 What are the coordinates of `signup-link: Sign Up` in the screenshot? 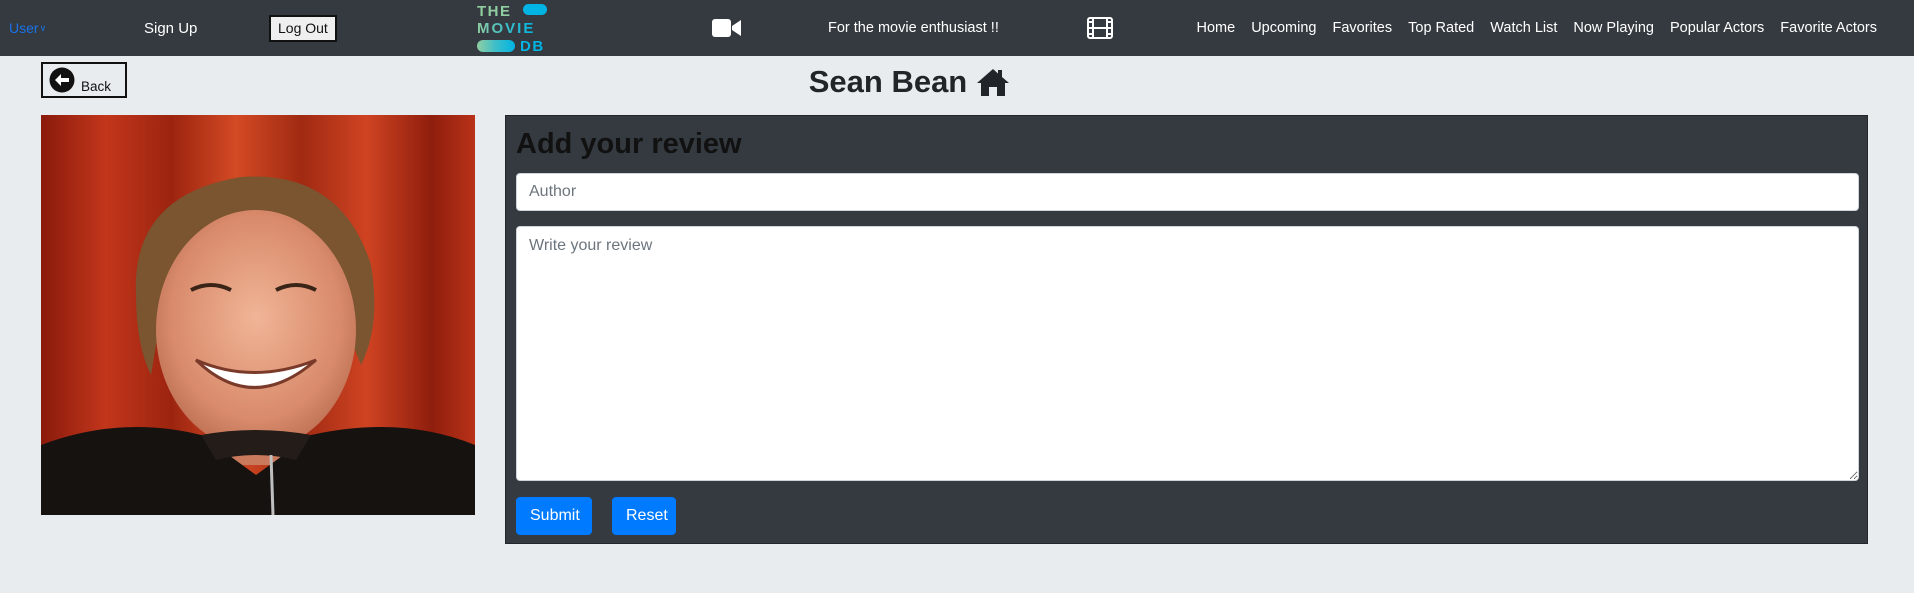 It's located at (170, 28).